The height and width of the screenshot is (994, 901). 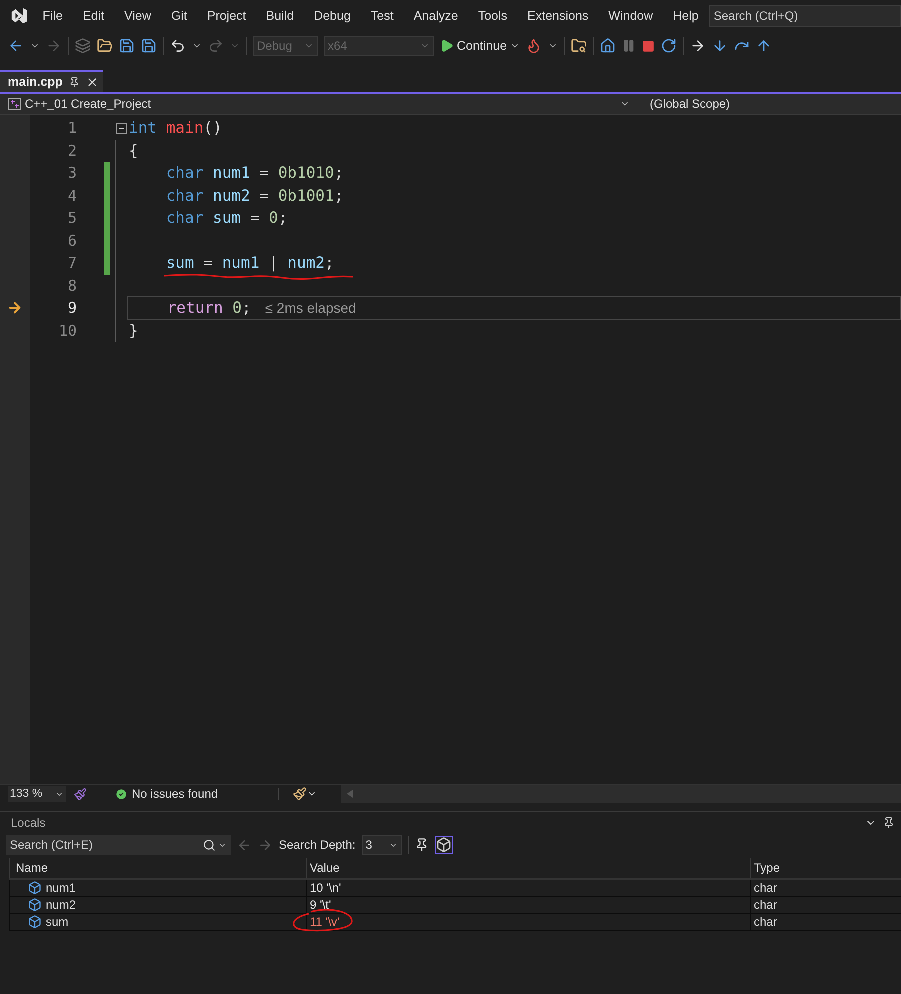 What do you see at coordinates (61, 888) in the screenshot?
I see `variable-name: num1` at bounding box center [61, 888].